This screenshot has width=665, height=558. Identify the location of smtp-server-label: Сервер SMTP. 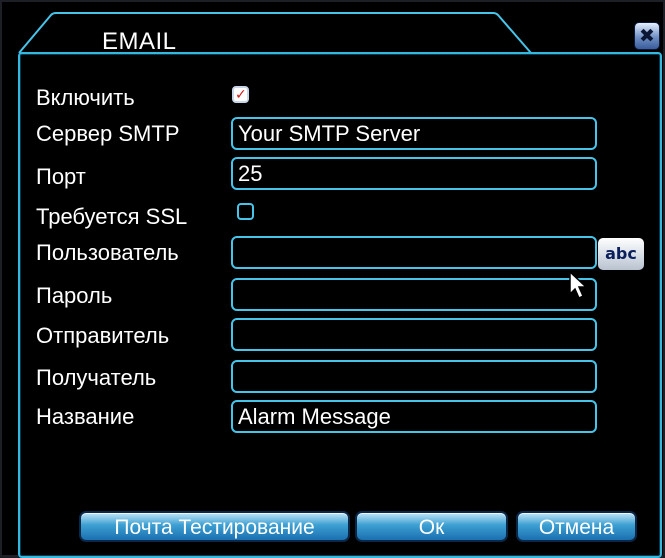
(108, 133).